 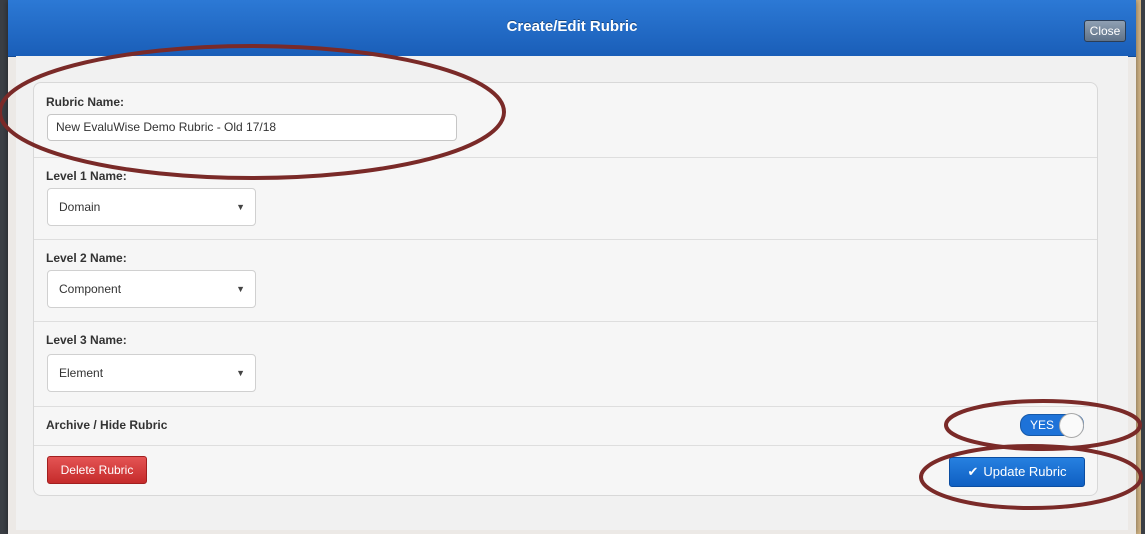 I want to click on toggle-highlight-ellipse, so click(x=1043, y=425).